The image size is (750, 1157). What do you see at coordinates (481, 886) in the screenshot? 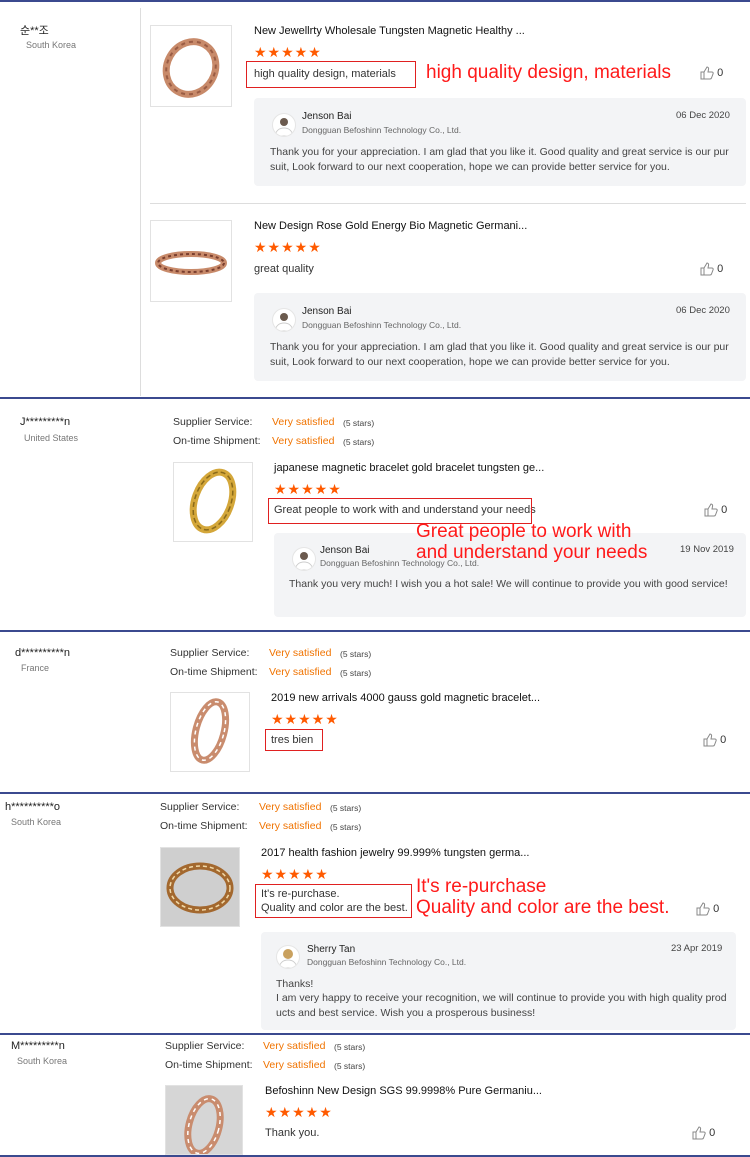
I see `annotation-text-line1: It's re-purchase` at bounding box center [481, 886].